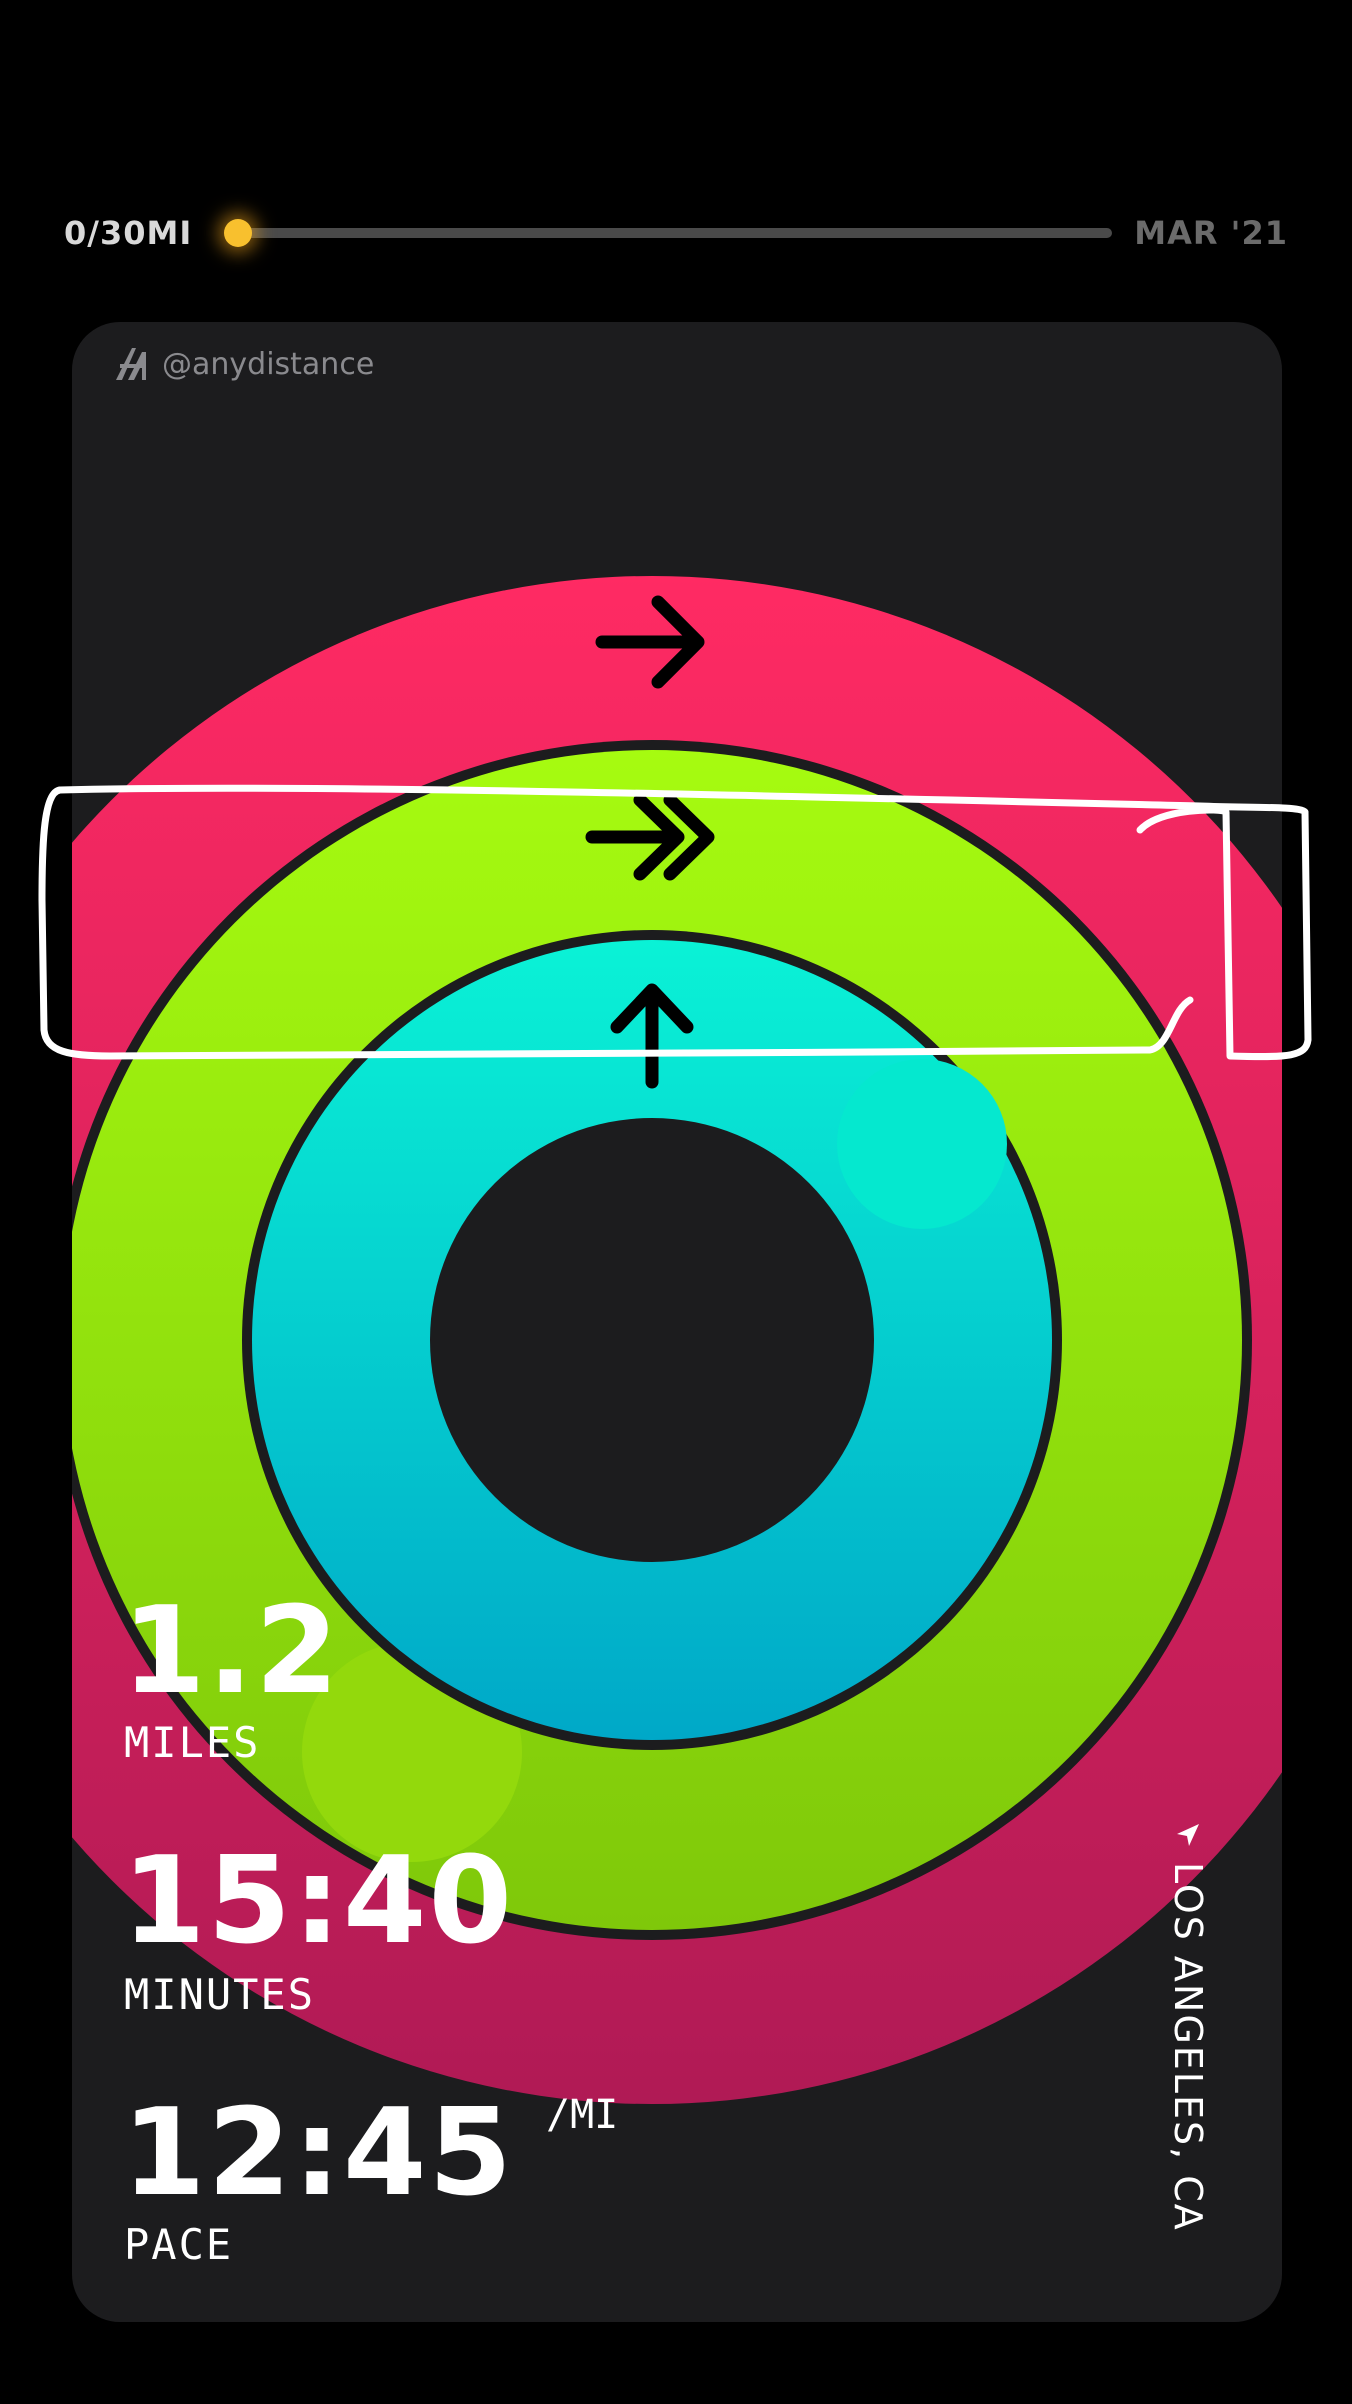  I want to click on minutes-value: 15:40, so click(318, 1901).